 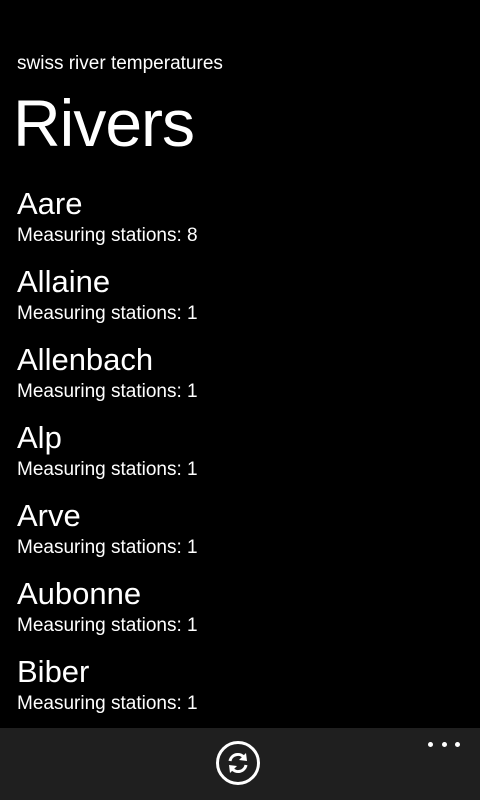 What do you see at coordinates (240, 301) in the screenshot?
I see `list-item-river: Allaine Measuring stations: 1` at bounding box center [240, 301].